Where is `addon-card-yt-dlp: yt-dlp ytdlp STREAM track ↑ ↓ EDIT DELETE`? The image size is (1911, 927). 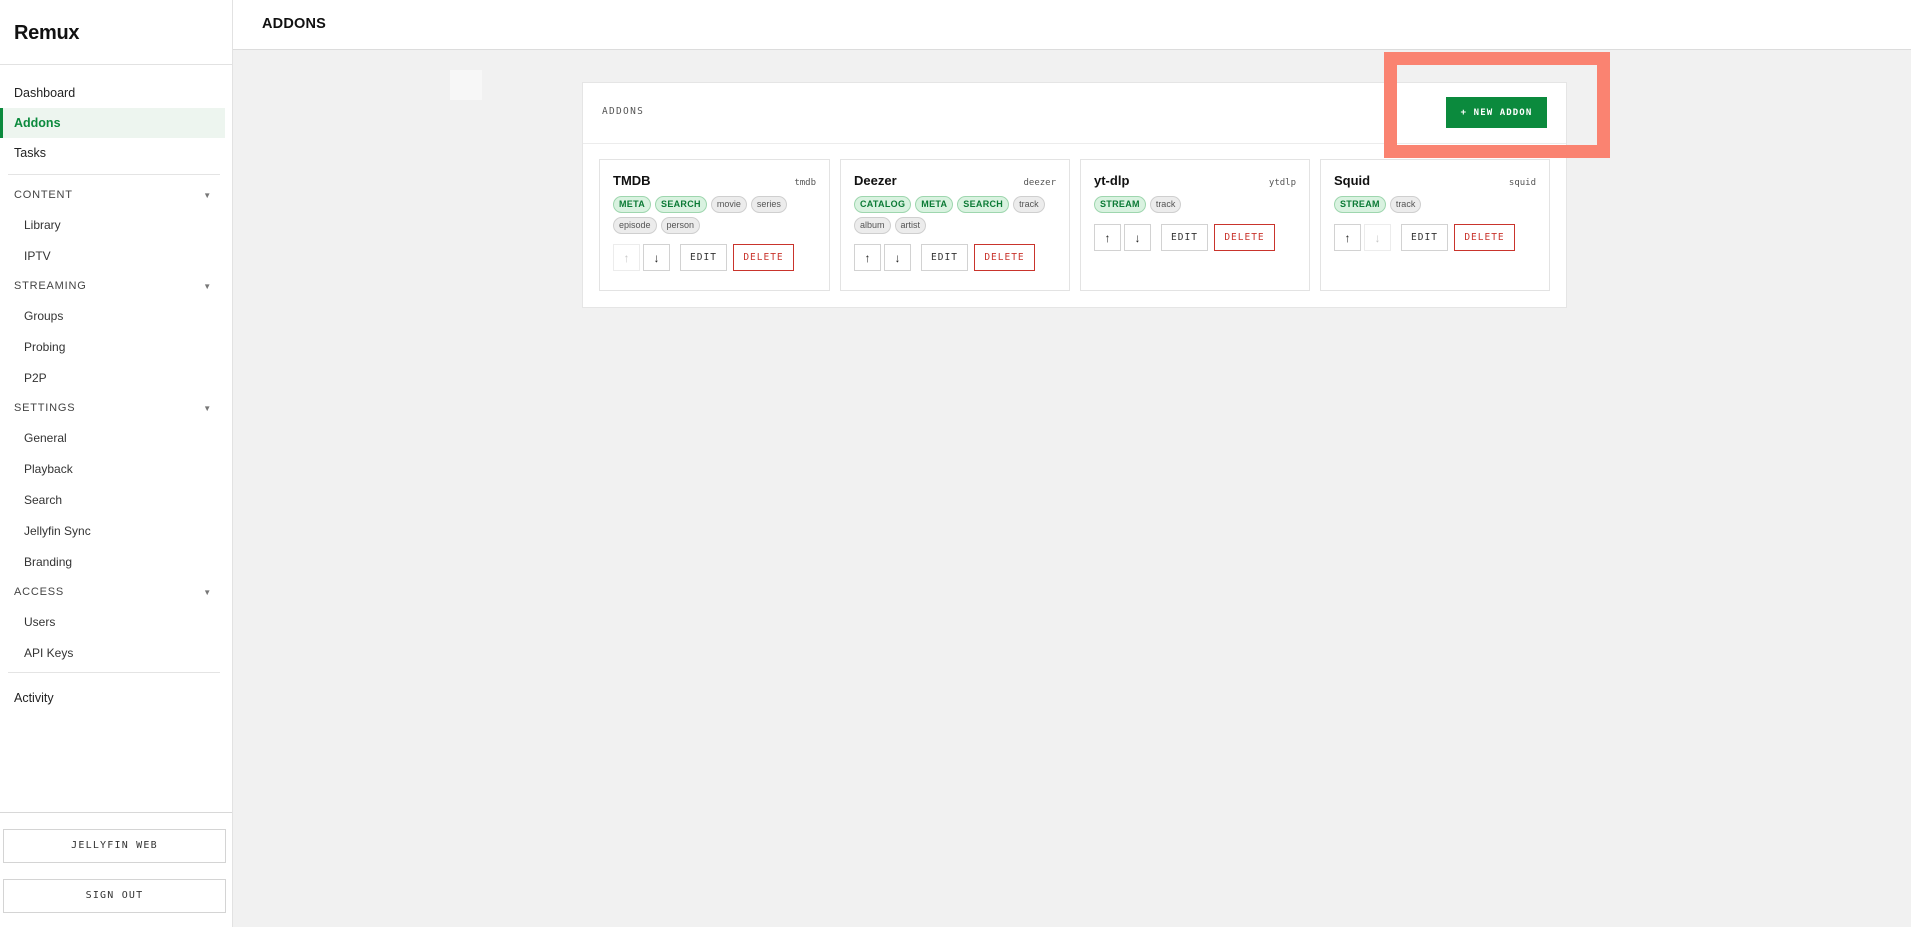
addon-card-yt-dlp: yt-dlp ytdlp STREAM track ↑ ↓ EDIT DELETE is located at coordinates (1195, 225).